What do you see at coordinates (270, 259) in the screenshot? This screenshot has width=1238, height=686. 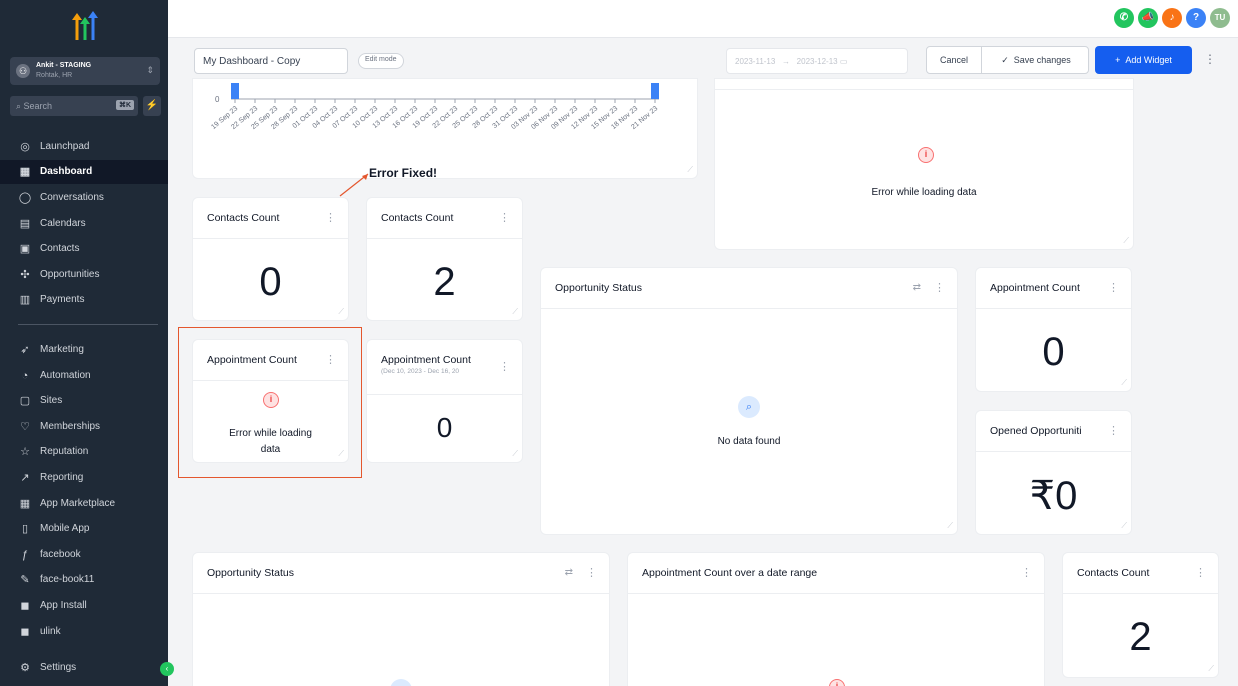 I see `widget-contacts-count-1: Contacts Count ⋮ 0 ⟋` at bounding box center [270, 259].